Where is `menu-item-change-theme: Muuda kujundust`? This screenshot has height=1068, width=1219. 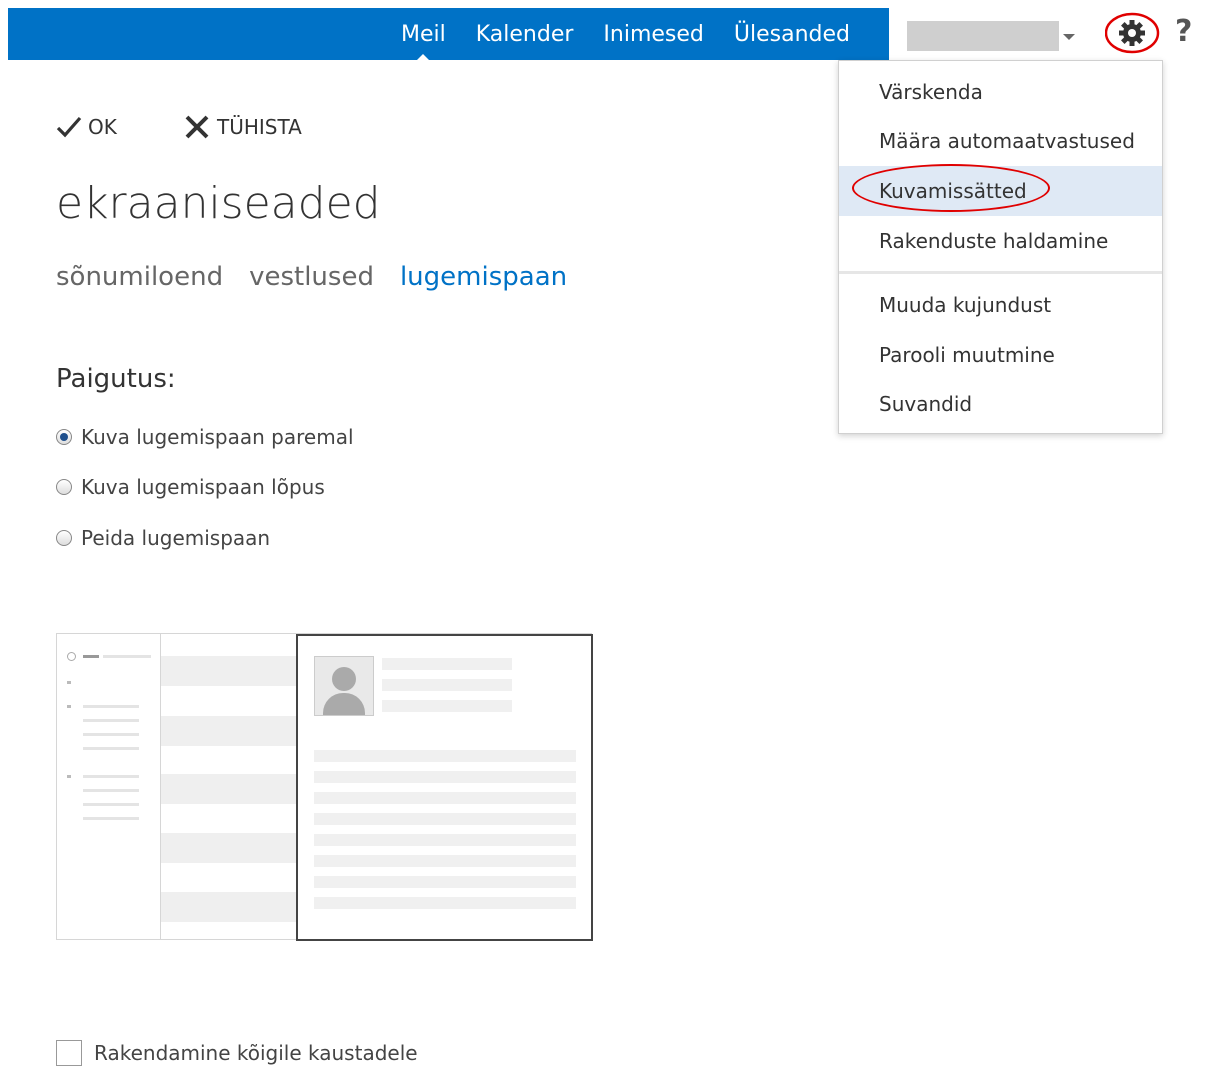 menu-item-change-theme: Muuda kujundust is located at coordinates (1000, 305).